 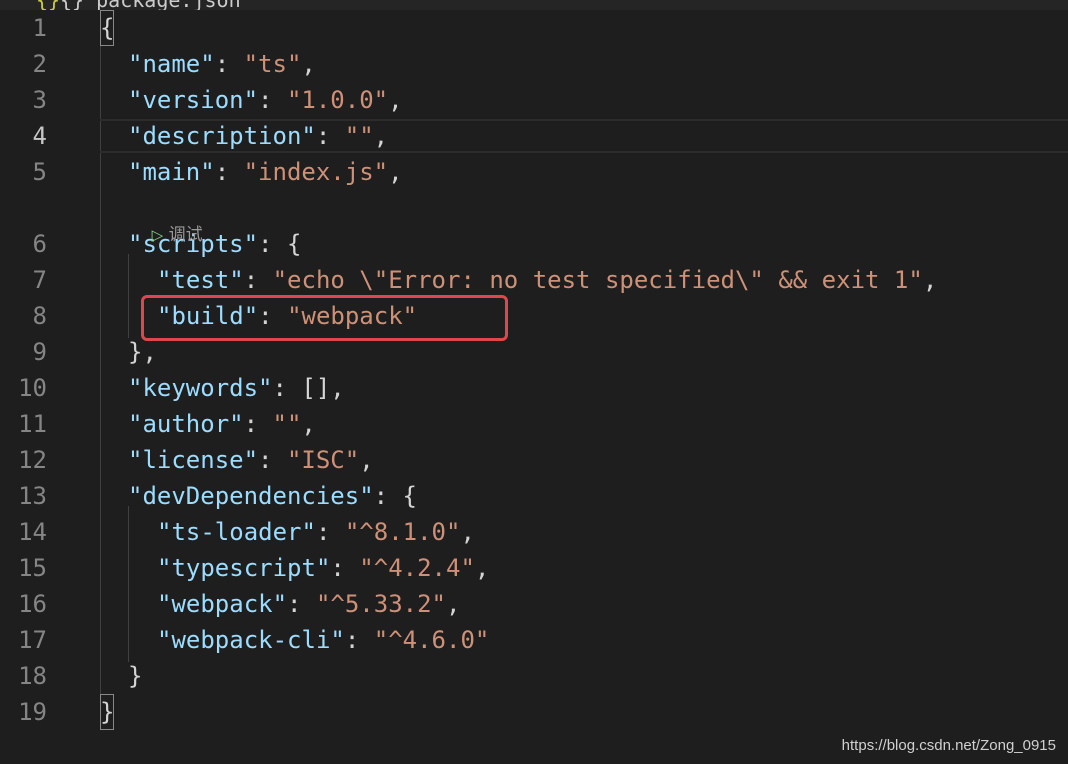 What do you see at coordinates (32, 604) in the screenshot?
I see `line-number: 16` at bounding box center [32, 604].